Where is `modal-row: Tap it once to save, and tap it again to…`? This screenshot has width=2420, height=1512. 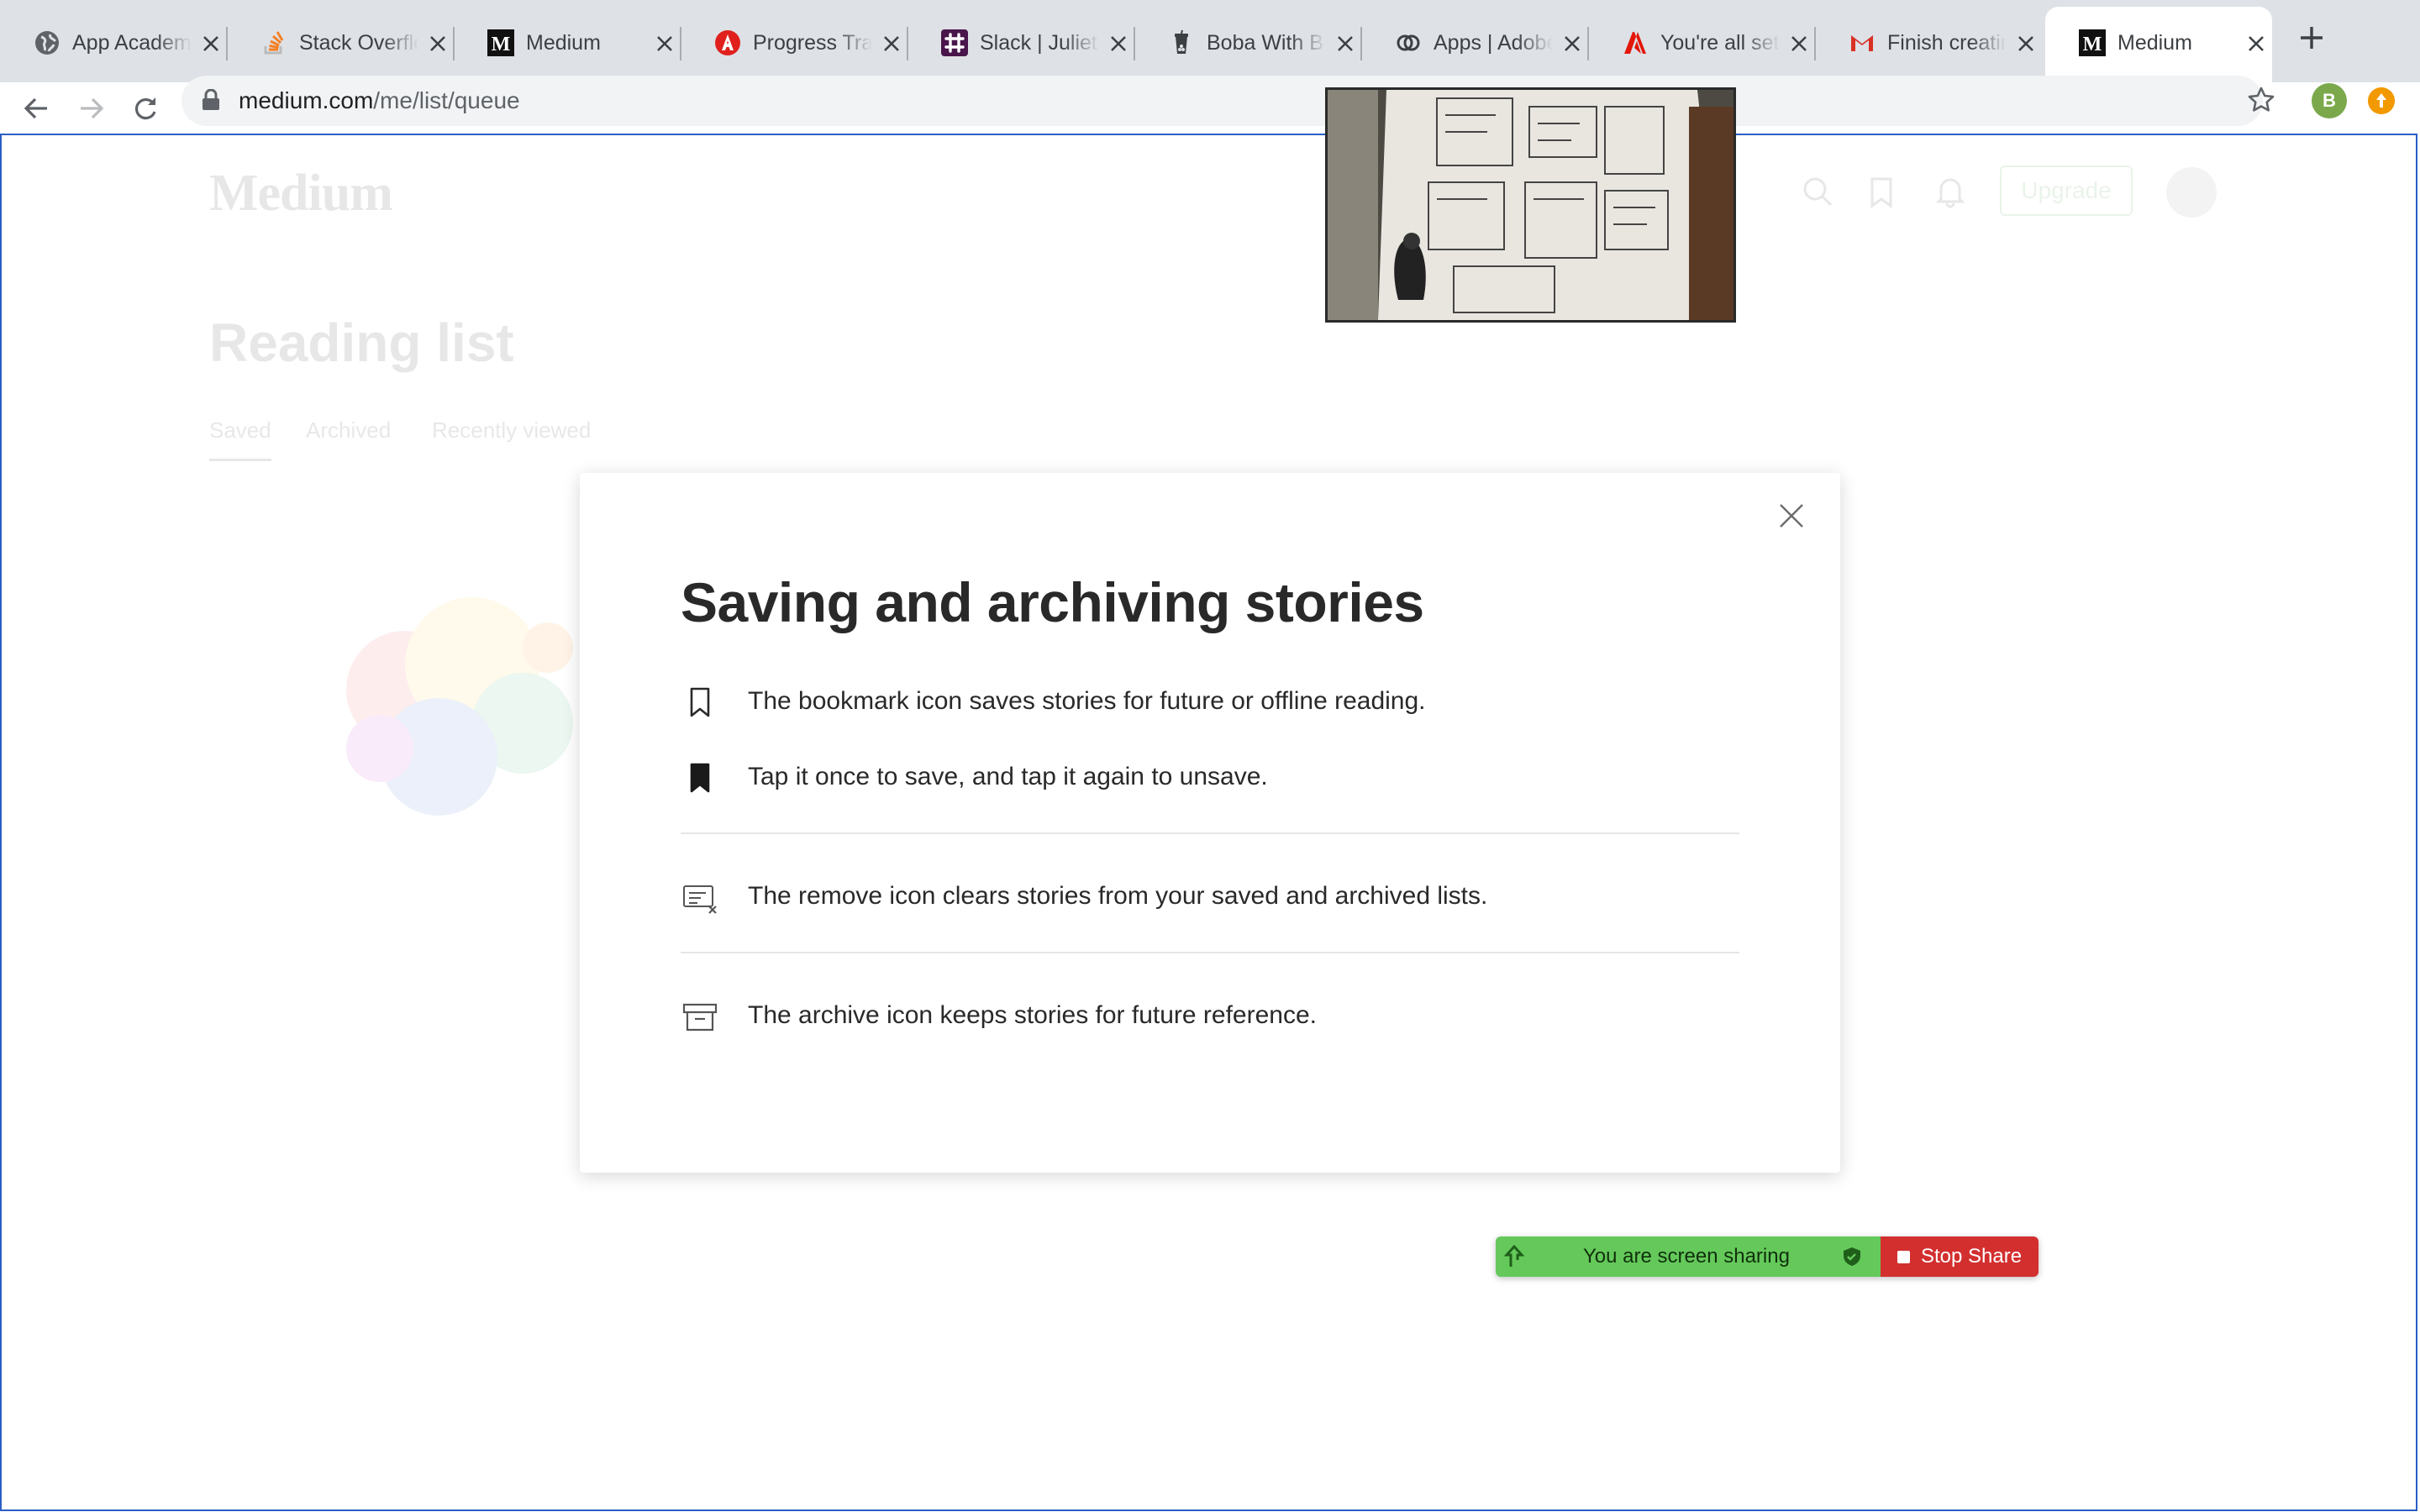
modal-row: Tap it once to save, and tap it again to… is located at coordinates (1210, 777).